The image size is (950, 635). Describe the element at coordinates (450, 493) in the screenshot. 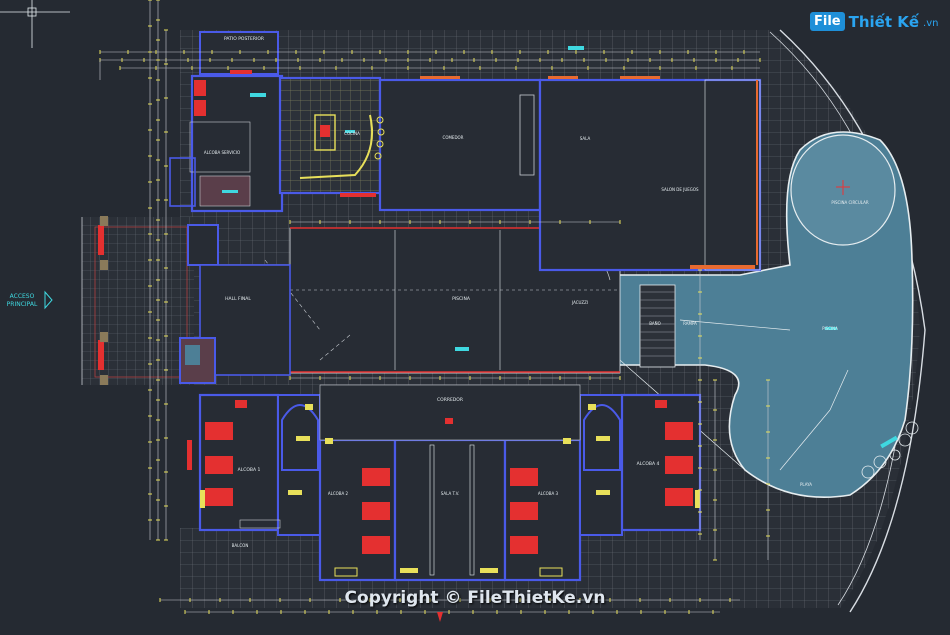

I see `room-label-sala-tv: SALA T.V.` at that location.